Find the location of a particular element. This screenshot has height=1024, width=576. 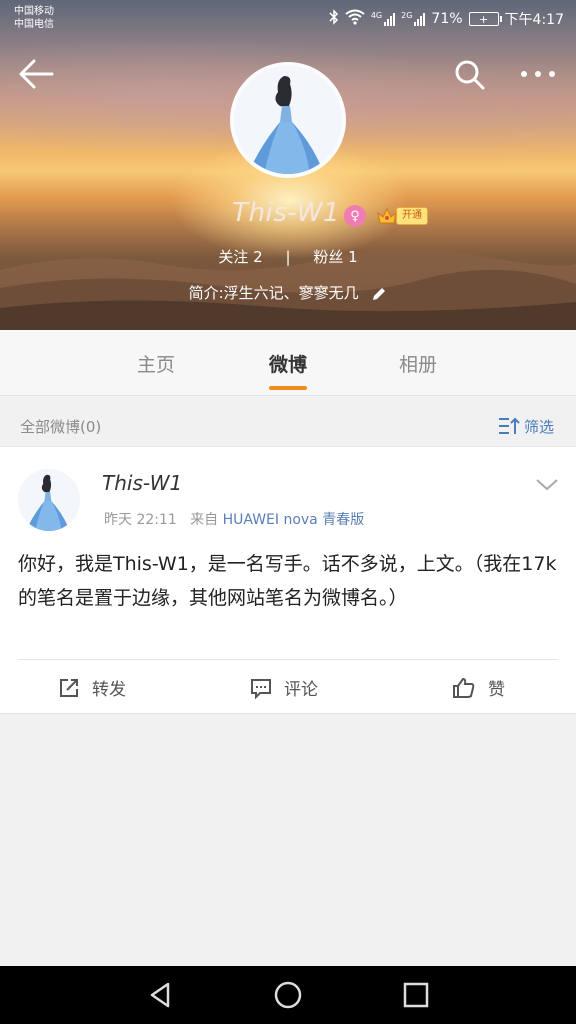

tab-album: 相册 is located at coordinates (418, 363).